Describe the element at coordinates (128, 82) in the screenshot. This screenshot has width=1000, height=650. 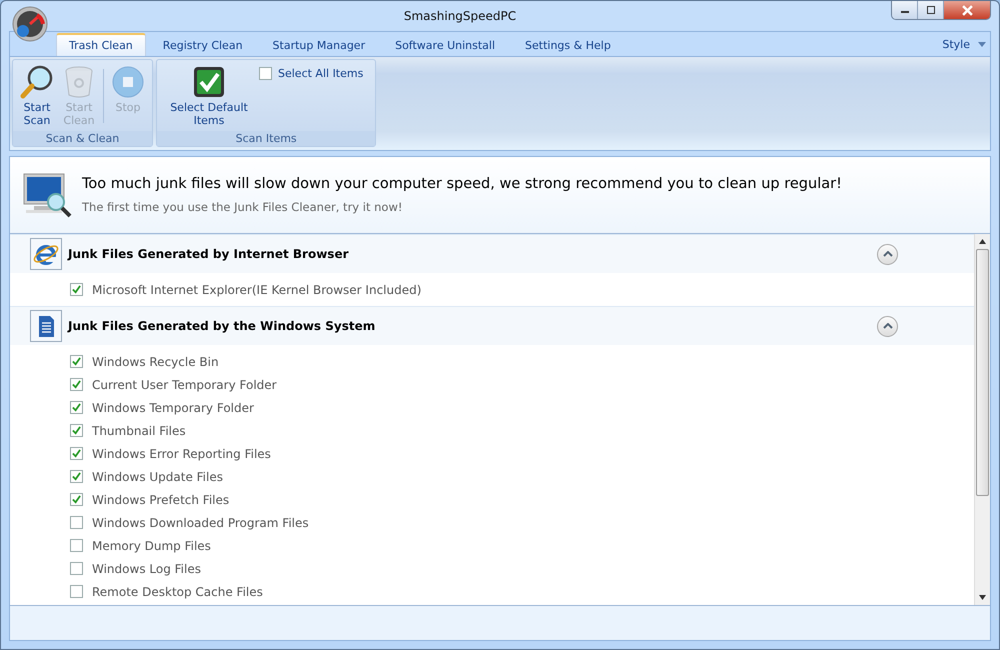
I see `stop-icon` at that location.